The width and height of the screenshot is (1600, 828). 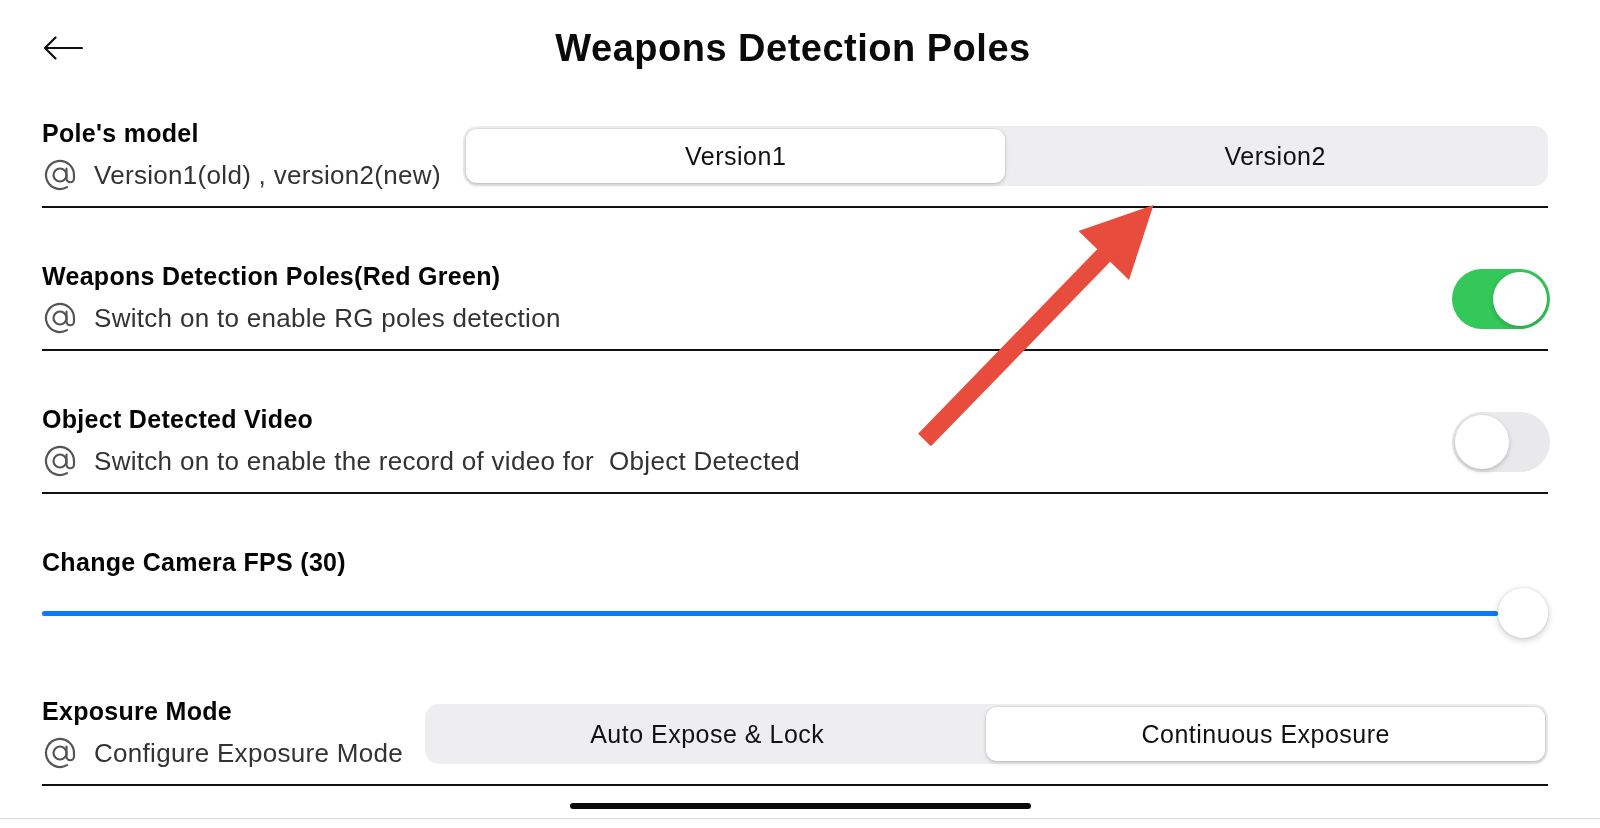 What do you see at coordinates (793, 48) in the screenshot?
I see `page-title: Weapons Detection Poles` at bounding box center [793, 48].